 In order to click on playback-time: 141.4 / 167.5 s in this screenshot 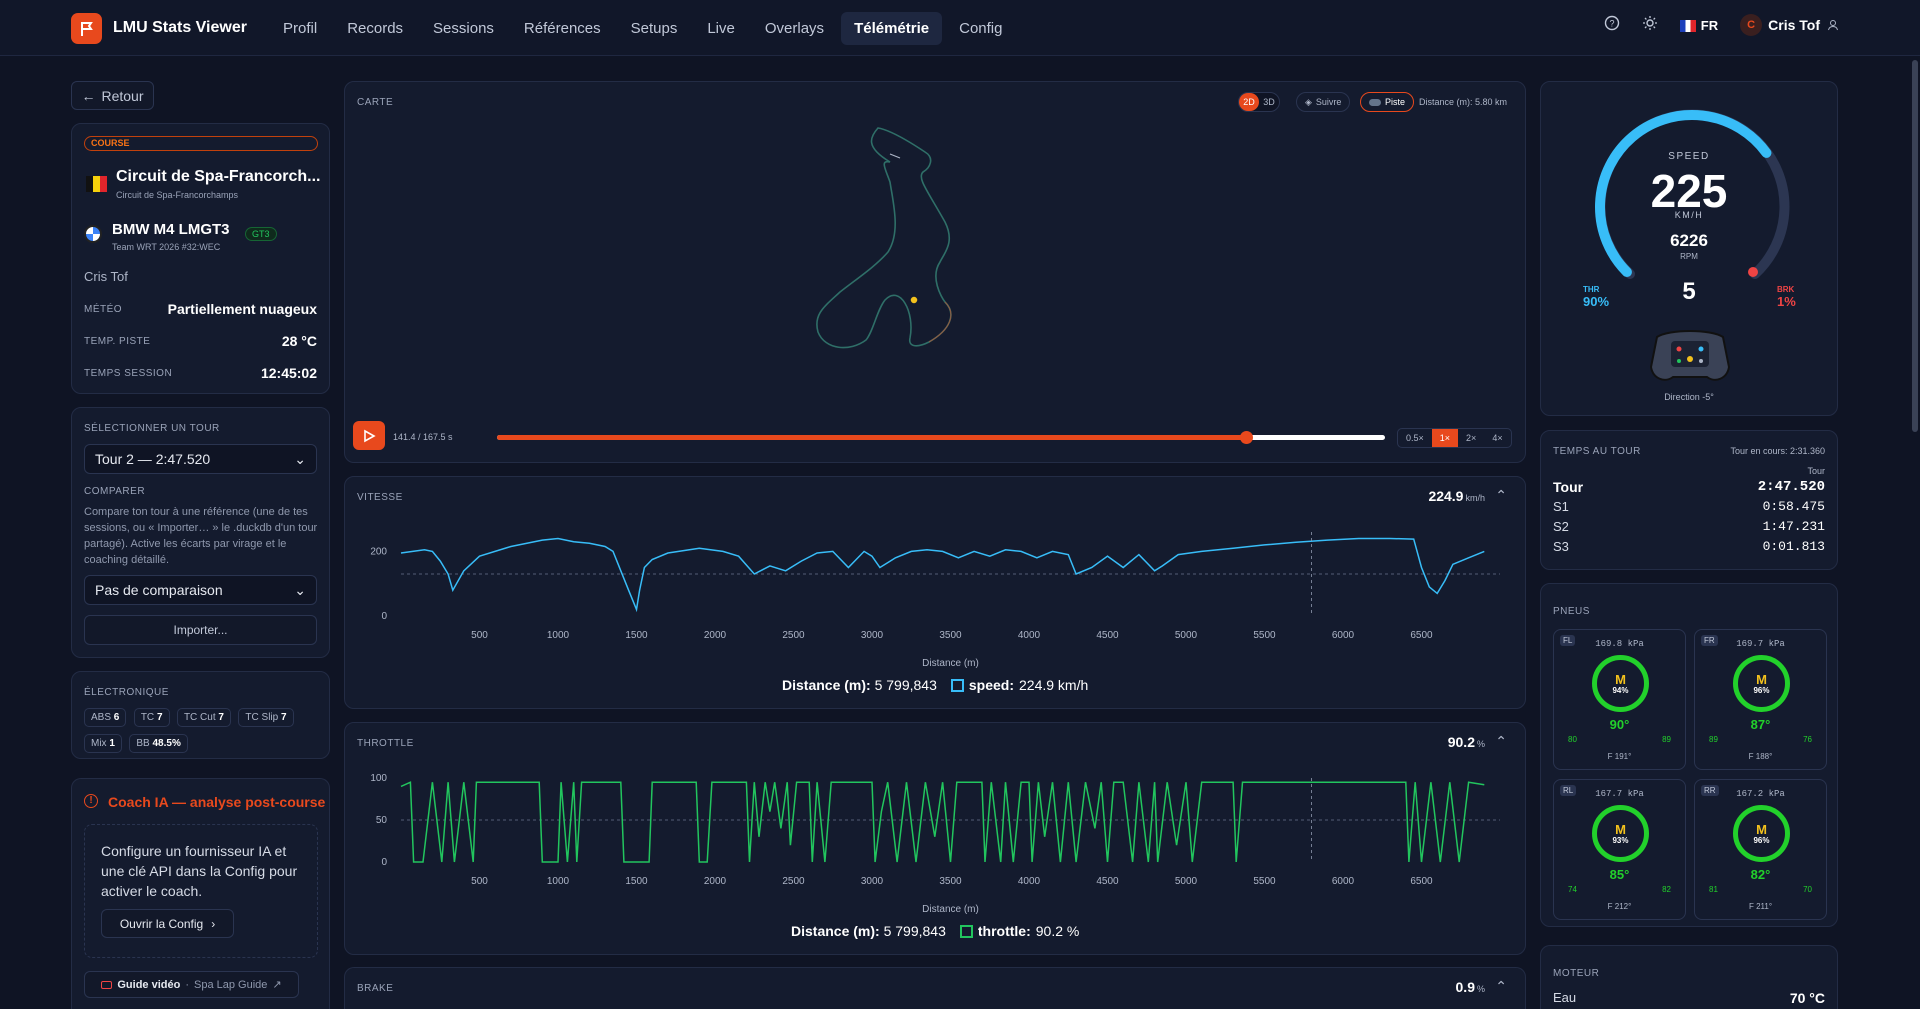, I will do `click(423, 437)`.